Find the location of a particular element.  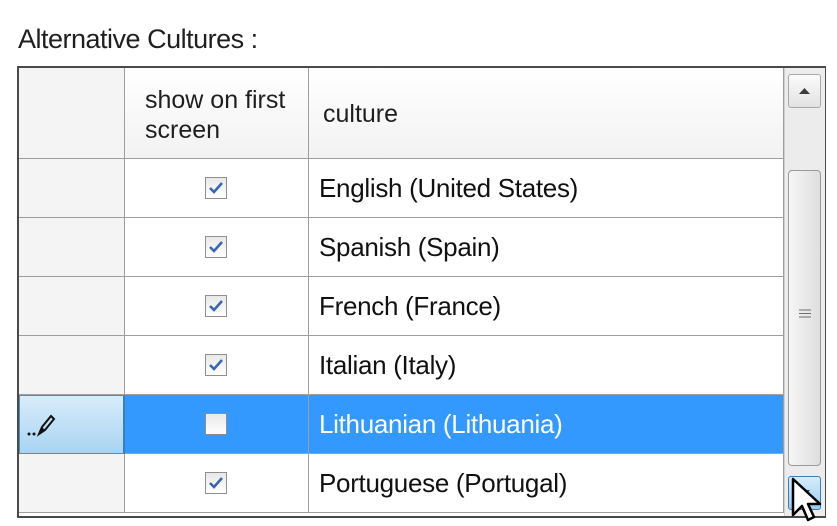

culture-name: French (France) is located at coordinates (410, 306).